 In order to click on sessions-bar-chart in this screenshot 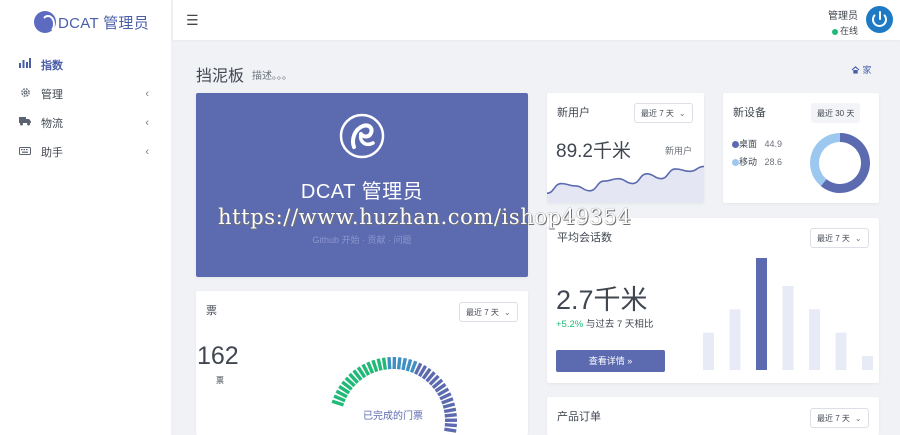, I will do `click(788, 314)`.